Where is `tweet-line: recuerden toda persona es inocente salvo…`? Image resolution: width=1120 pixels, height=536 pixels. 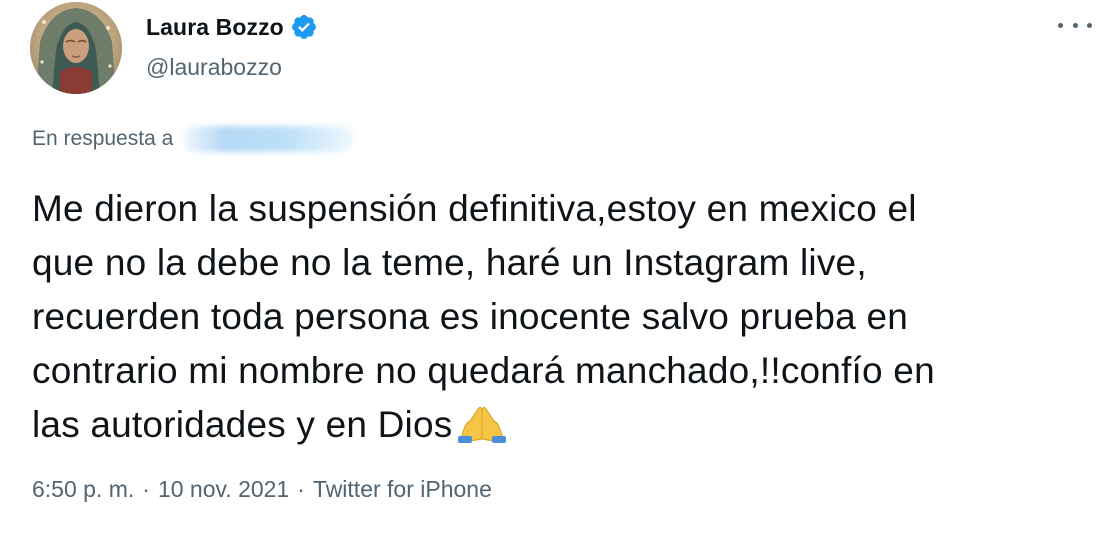 tweet-line: recuerden toda persona es inocente salvo… is located at coordinates (470, 316).